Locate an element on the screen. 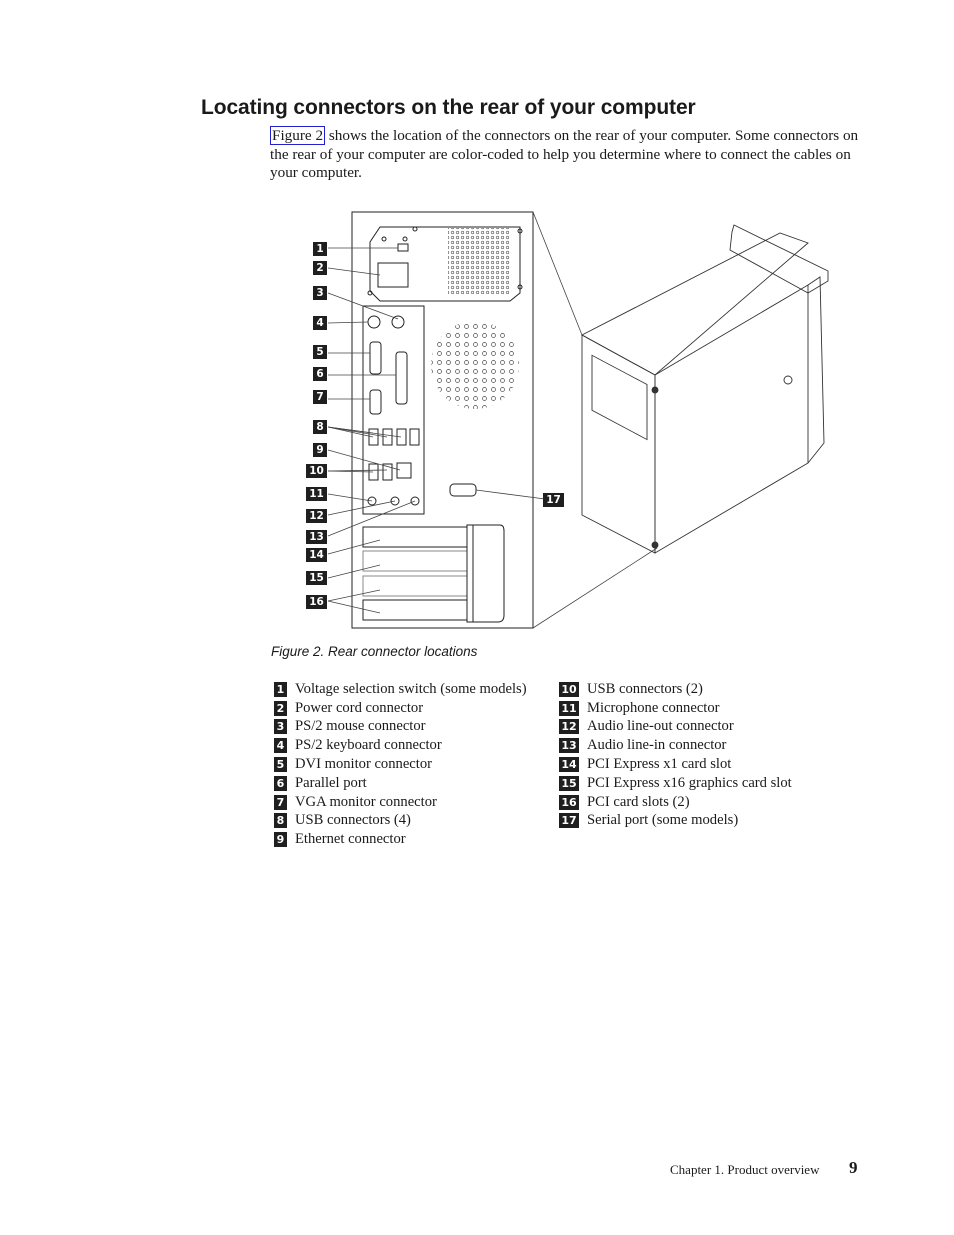 This screenshot has height=1235, width=954. legend-label: Audio line-in connector is located at coordinates (657, 745).